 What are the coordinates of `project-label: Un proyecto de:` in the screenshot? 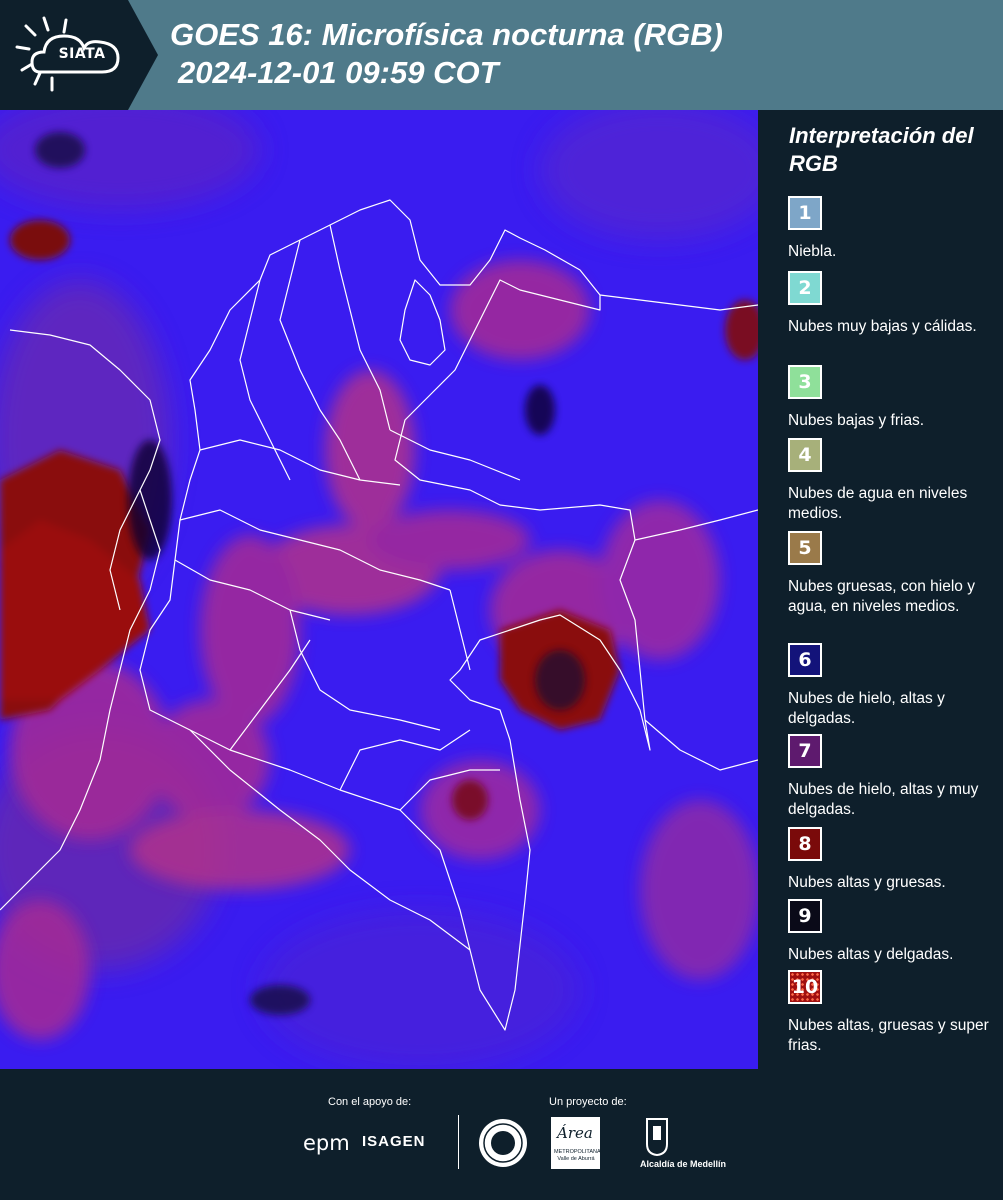 It's located at (588, 1102).